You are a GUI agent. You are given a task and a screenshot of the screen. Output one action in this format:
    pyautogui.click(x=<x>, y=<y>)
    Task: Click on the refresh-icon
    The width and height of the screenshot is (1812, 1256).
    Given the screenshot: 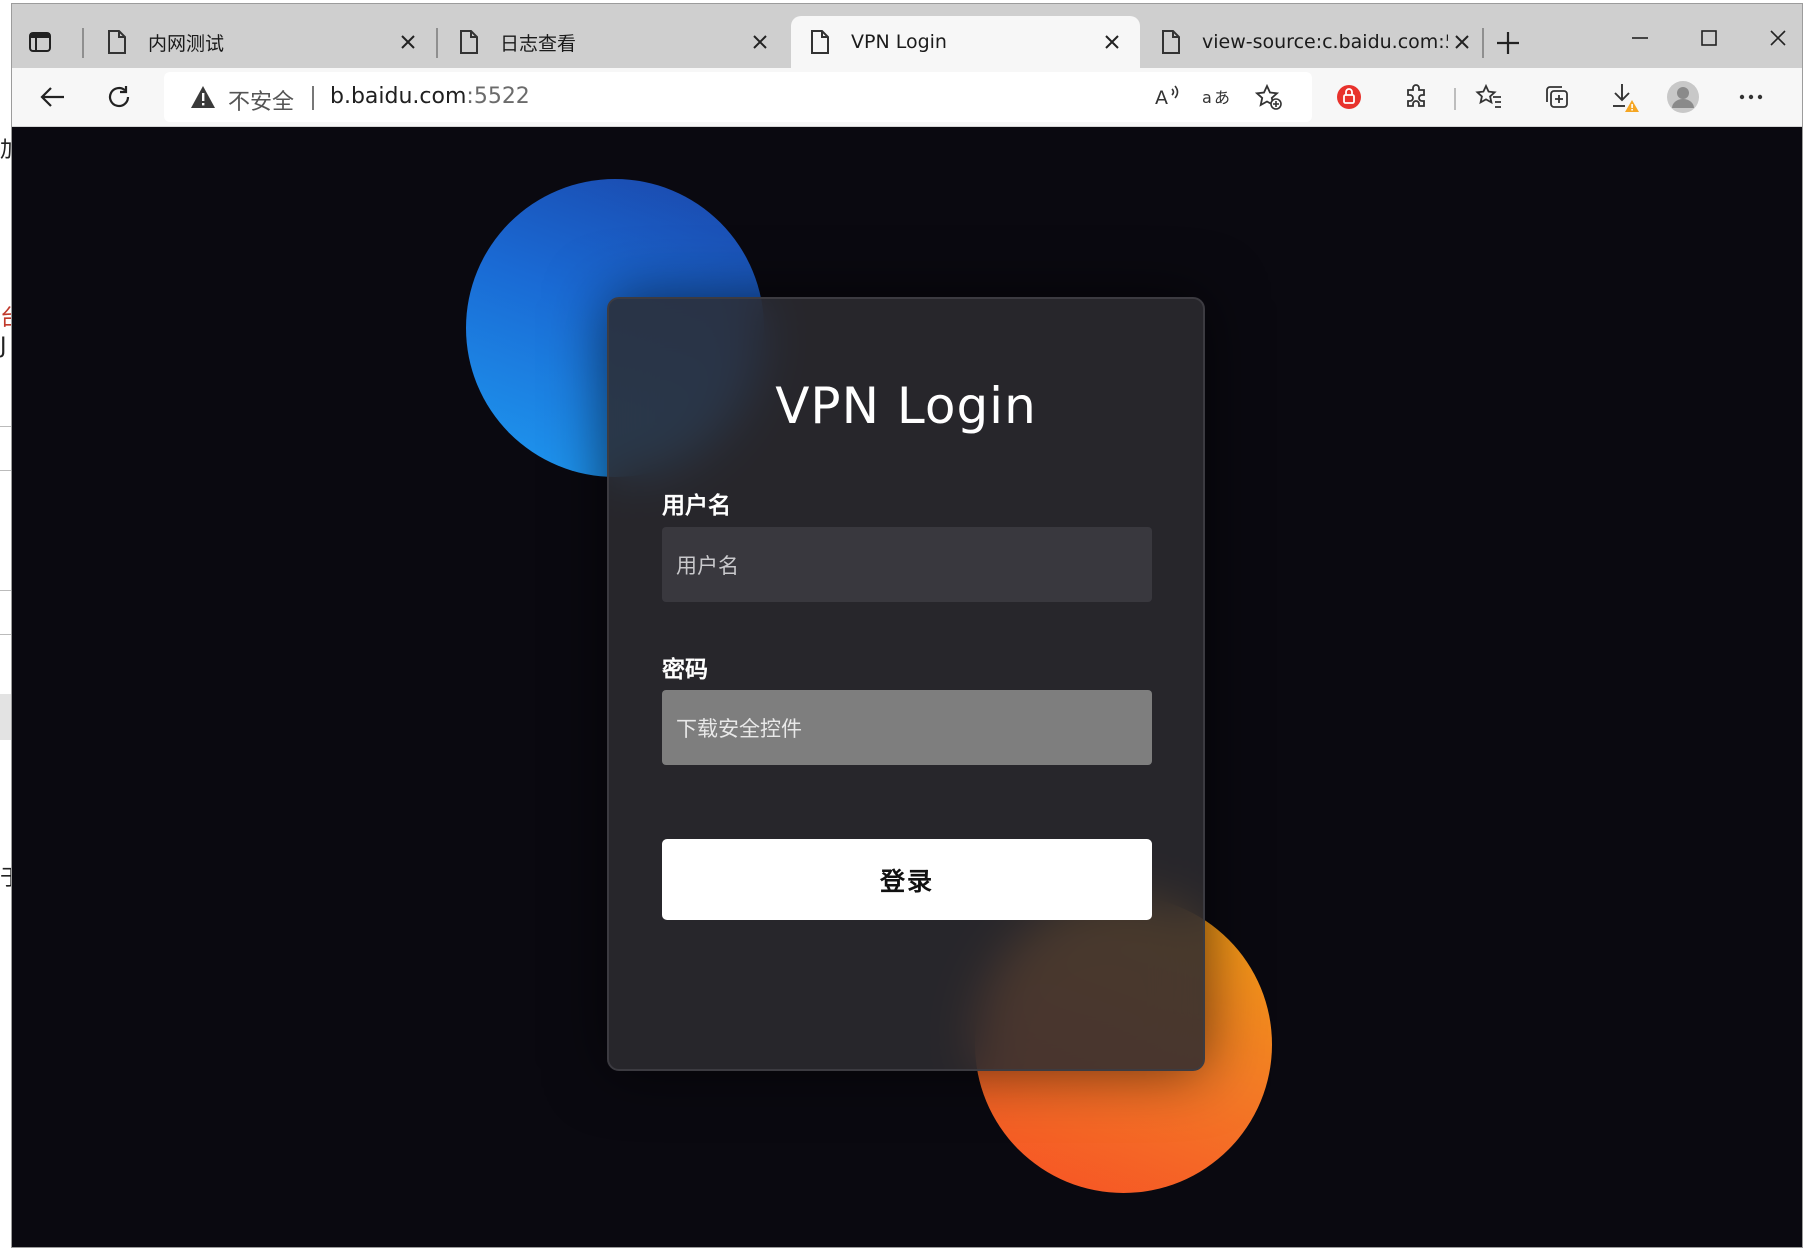 What is the action you would take?
    pyautogui.click(x=119, y=97)
    